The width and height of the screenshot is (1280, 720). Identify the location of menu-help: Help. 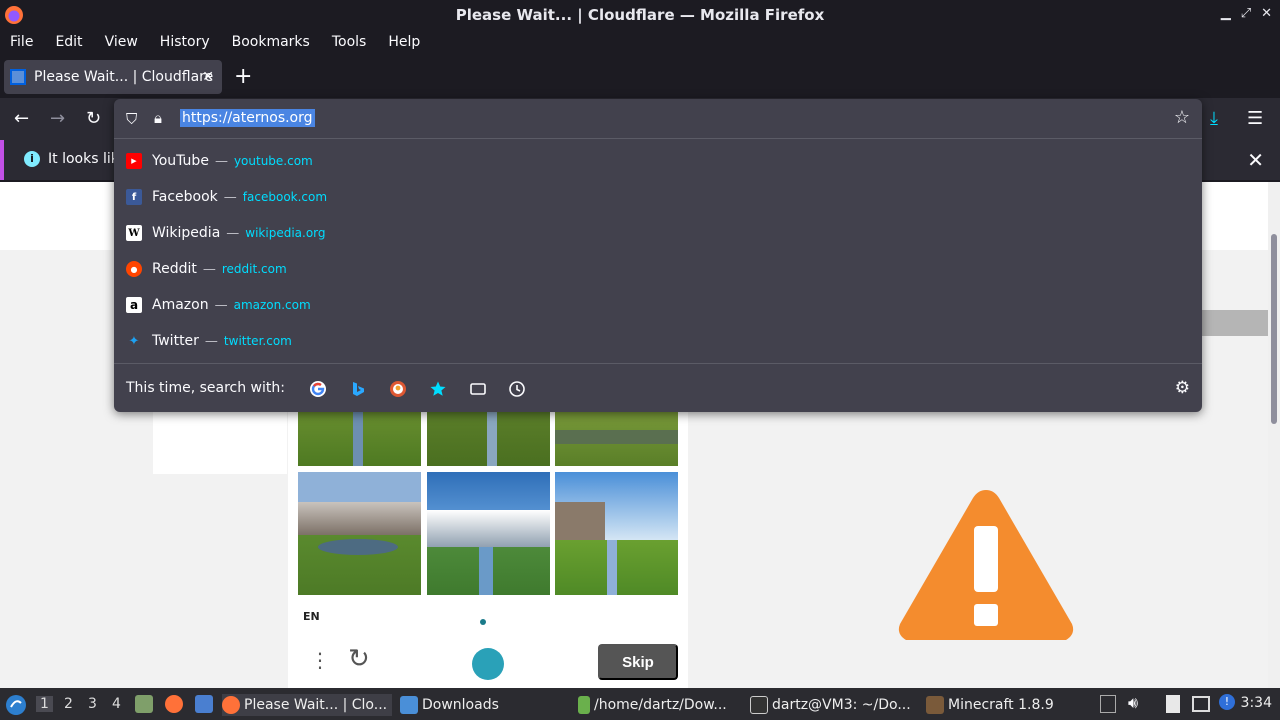
(404, 42).